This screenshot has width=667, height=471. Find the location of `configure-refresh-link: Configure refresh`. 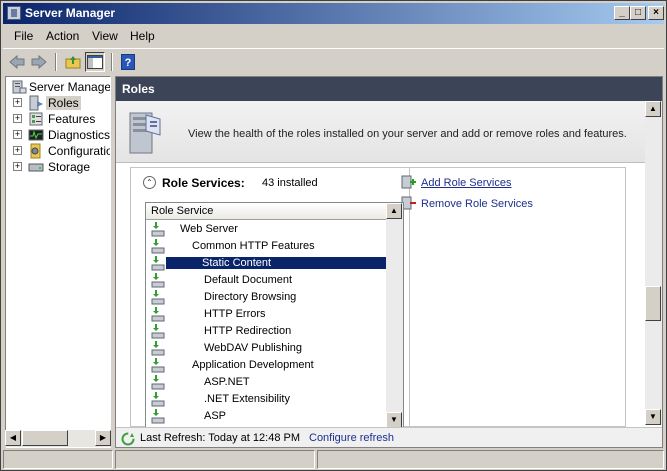

configure-refresh-link: Configure refresh is located at coordinates (351, 438).